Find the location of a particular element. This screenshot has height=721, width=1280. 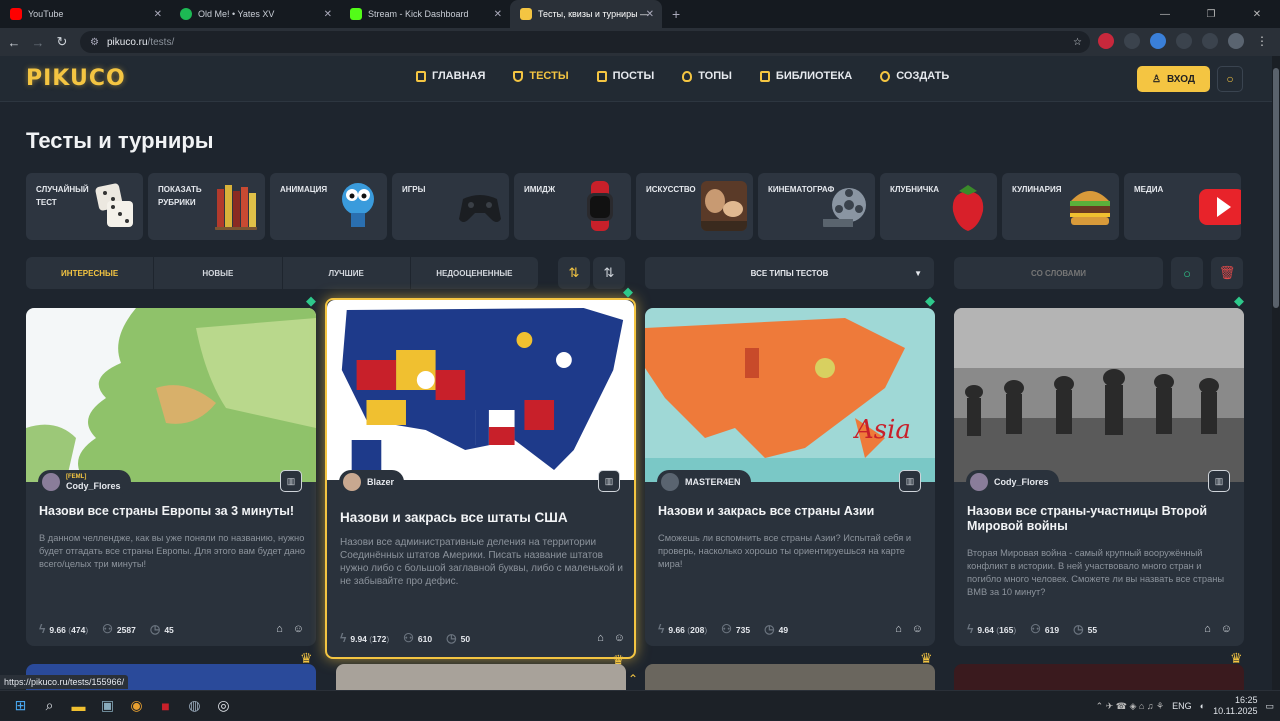

tab-pikuco: Тесты, квизы и турниры — Pik ✕ is located at coordinates (586, 14).